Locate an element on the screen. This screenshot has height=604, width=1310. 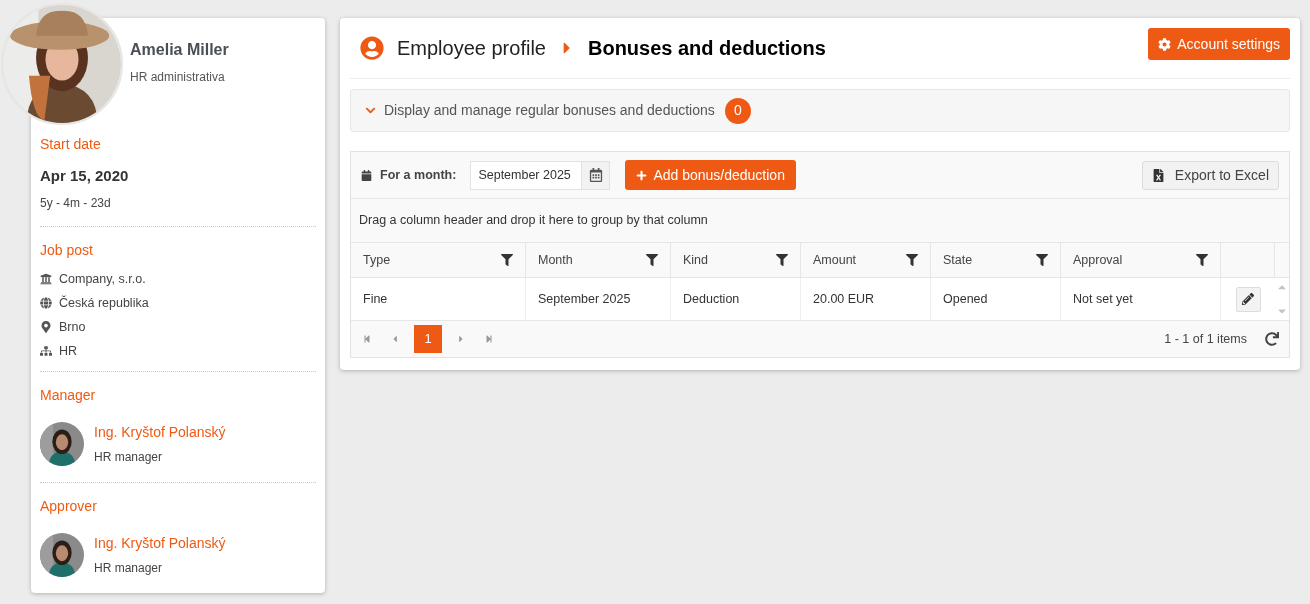
spreadsheet-file-icon is located at coordinates (1158, 175).